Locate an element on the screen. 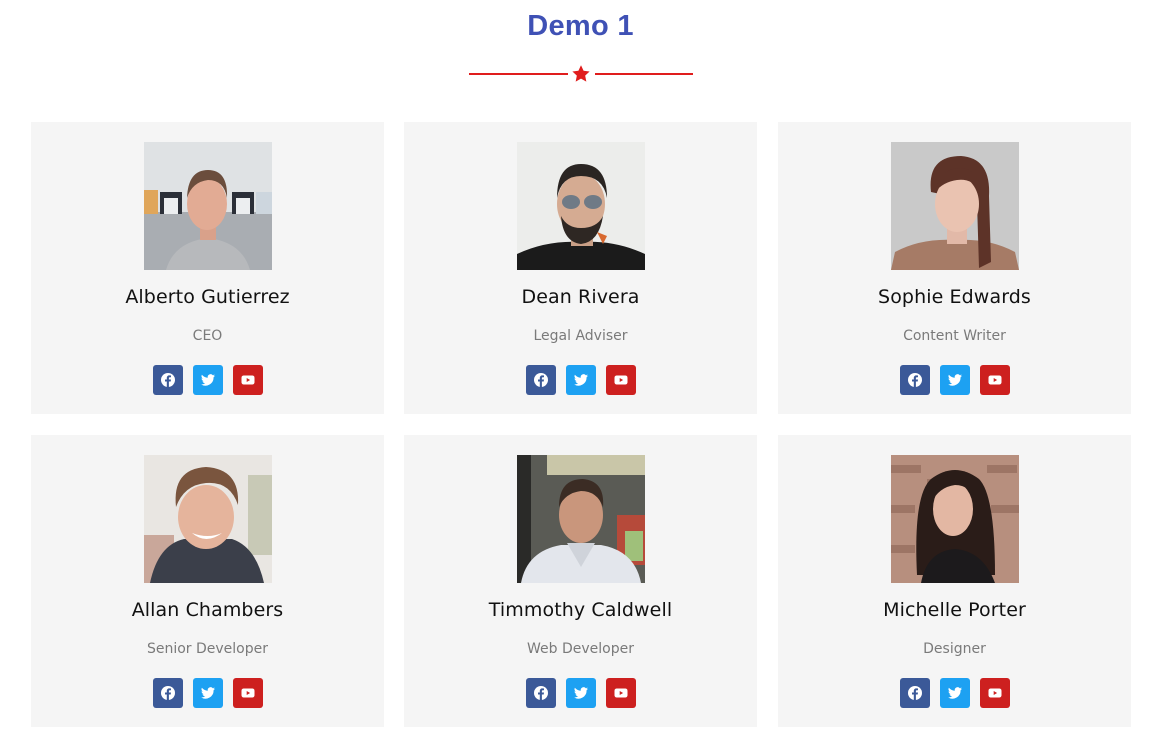  member-position: Legal Adviser is located at coordinates (580, 336).